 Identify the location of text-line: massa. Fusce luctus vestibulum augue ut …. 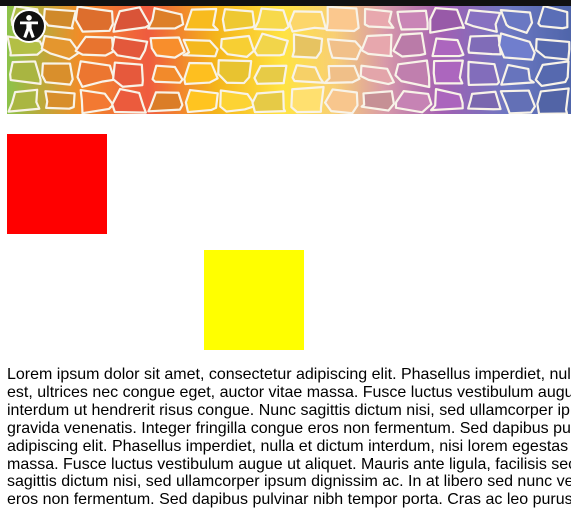
(289, 464).